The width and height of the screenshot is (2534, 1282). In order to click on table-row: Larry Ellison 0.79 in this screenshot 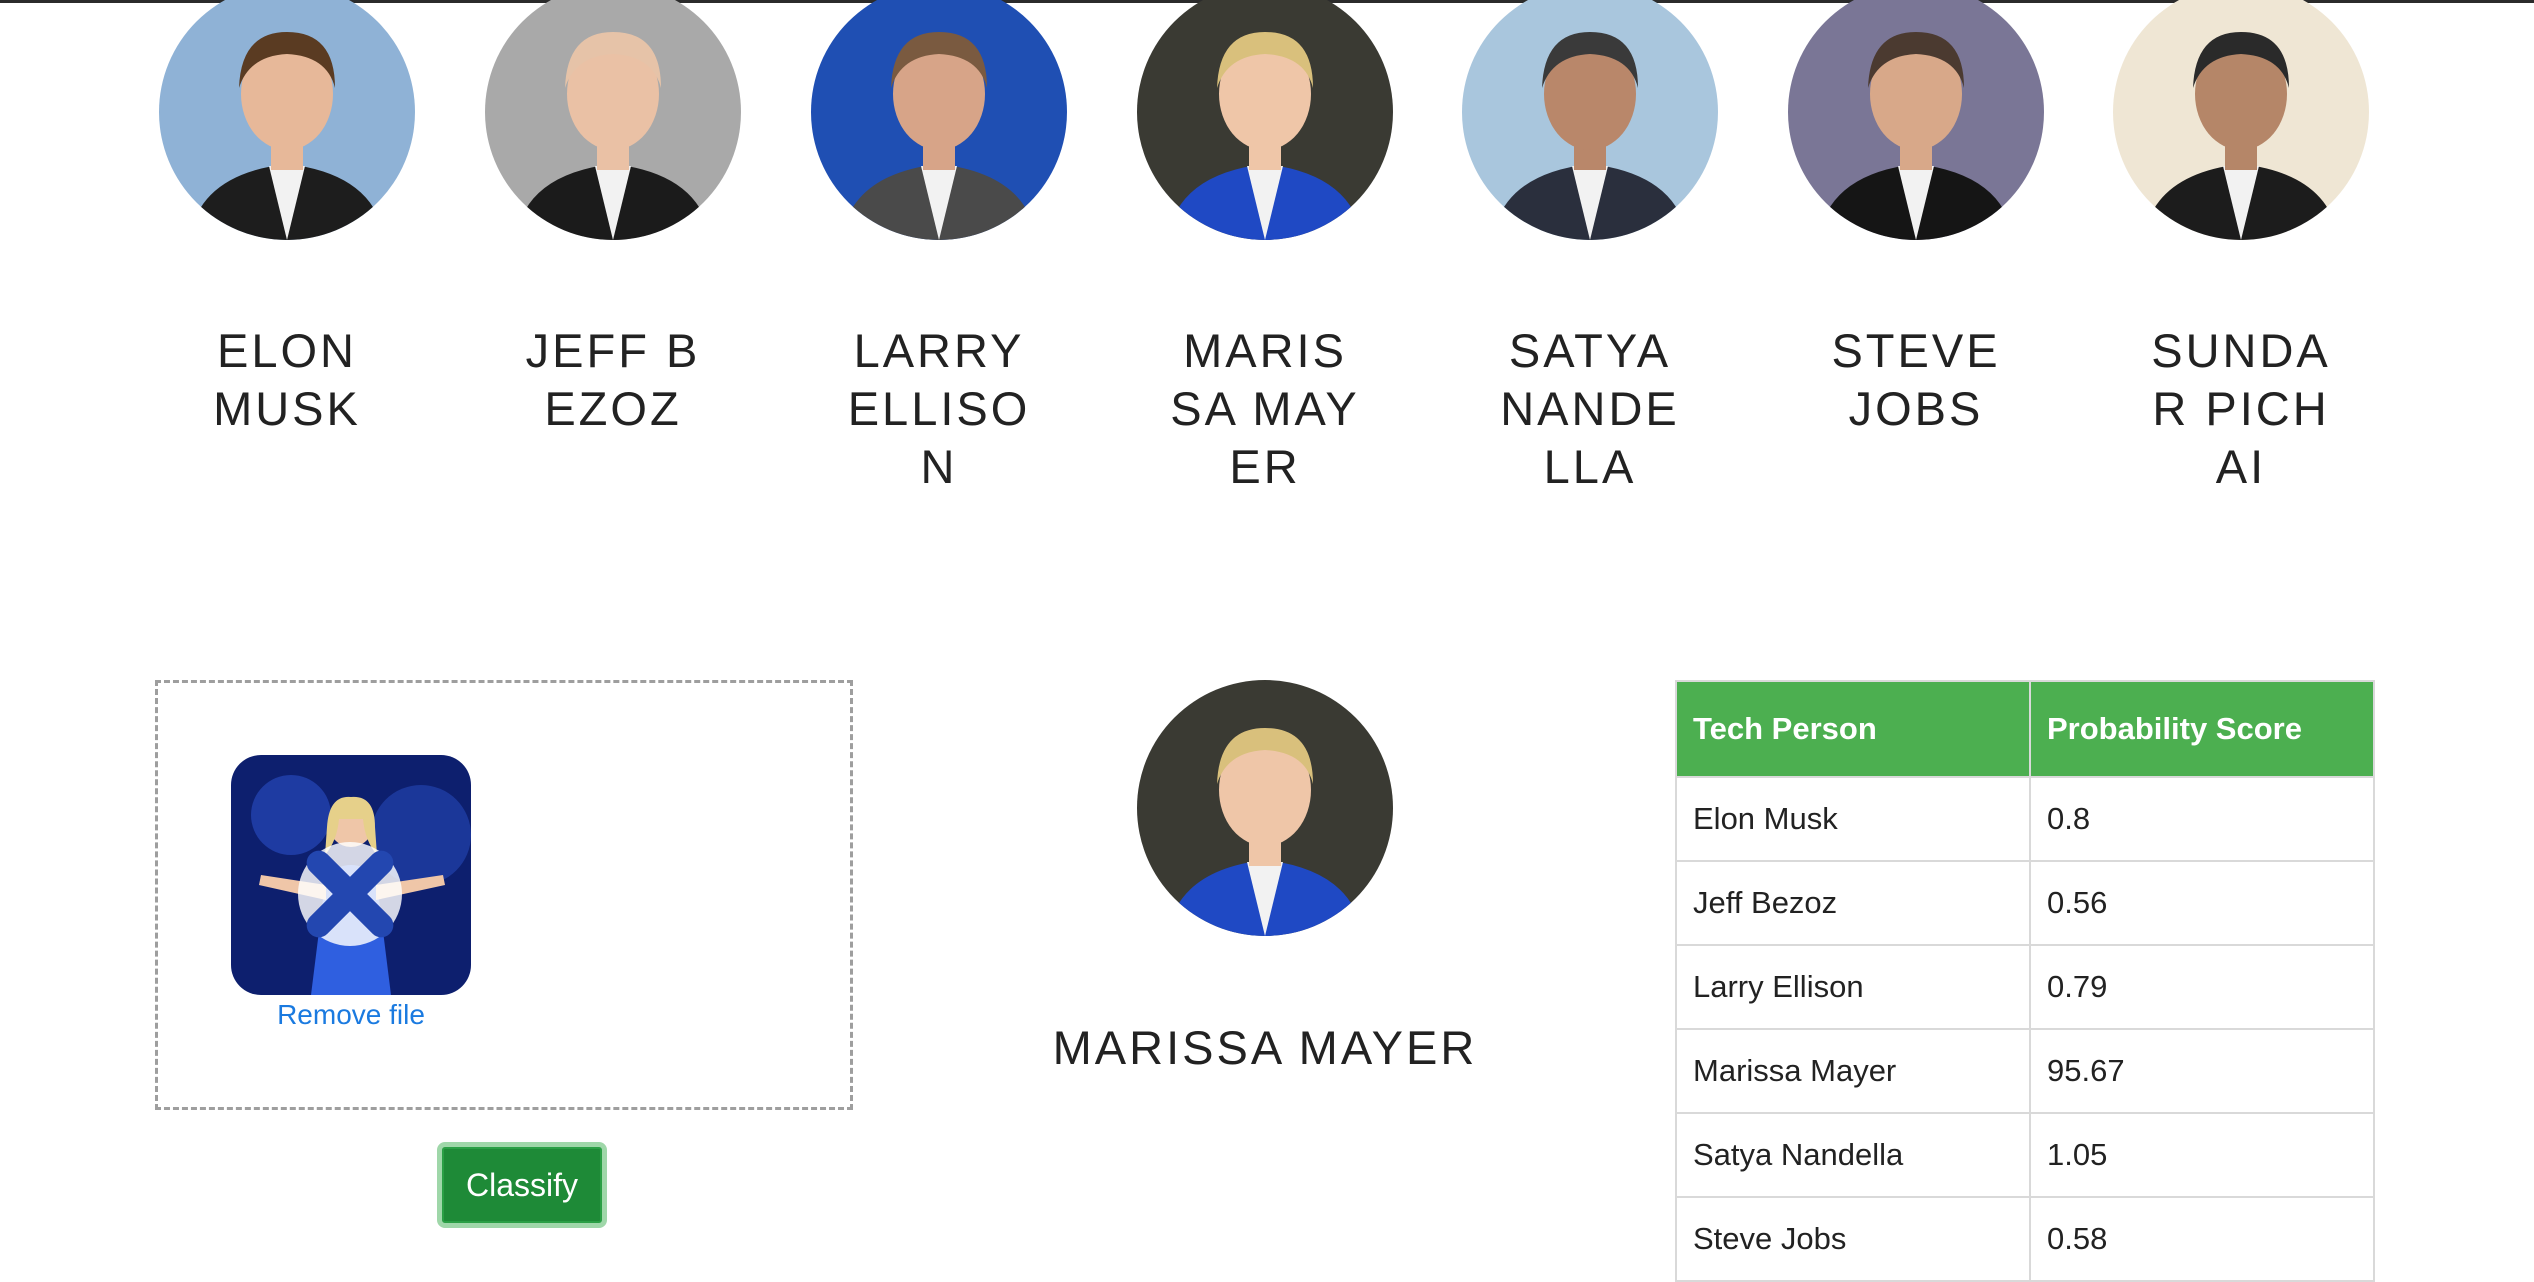, I will do `click(2025, 987)`.